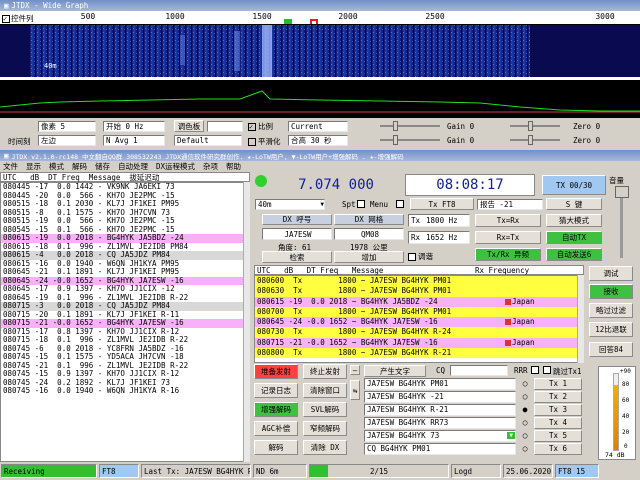 This screenshot has width=640, height=480. Describe the element at coordinates (297, 234) in the screenshot. I see `dx-call-input: JA7ESW` at that location.